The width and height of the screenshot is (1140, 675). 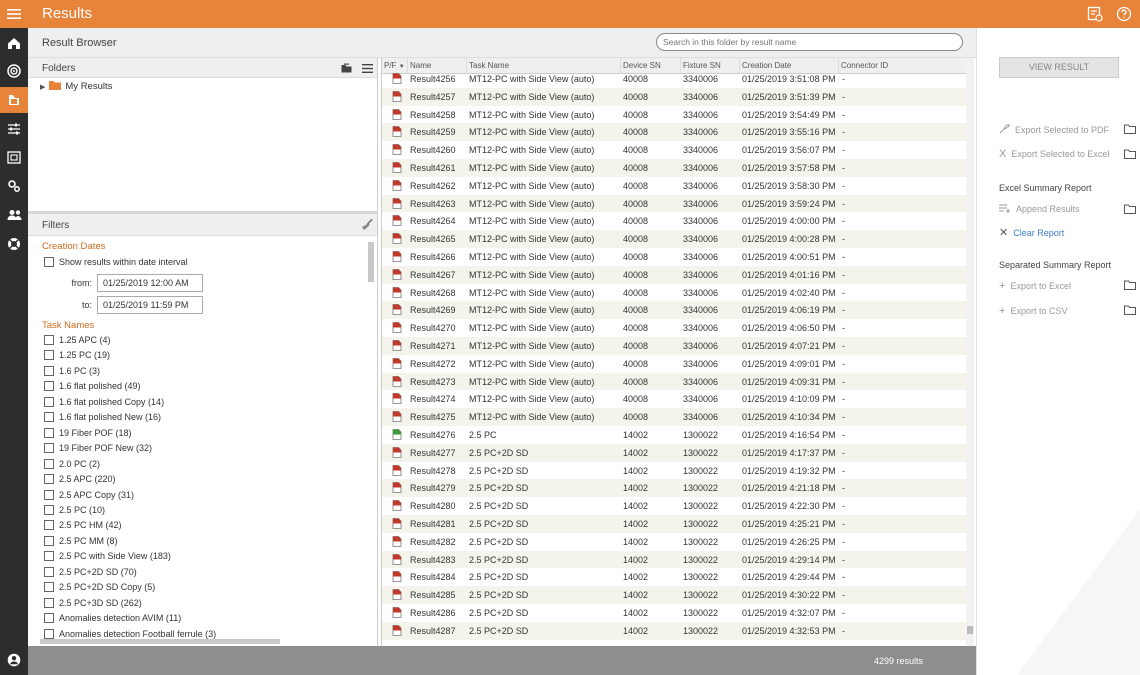 I want to click on csv-folder-icon, so click(x=1130, y=310).